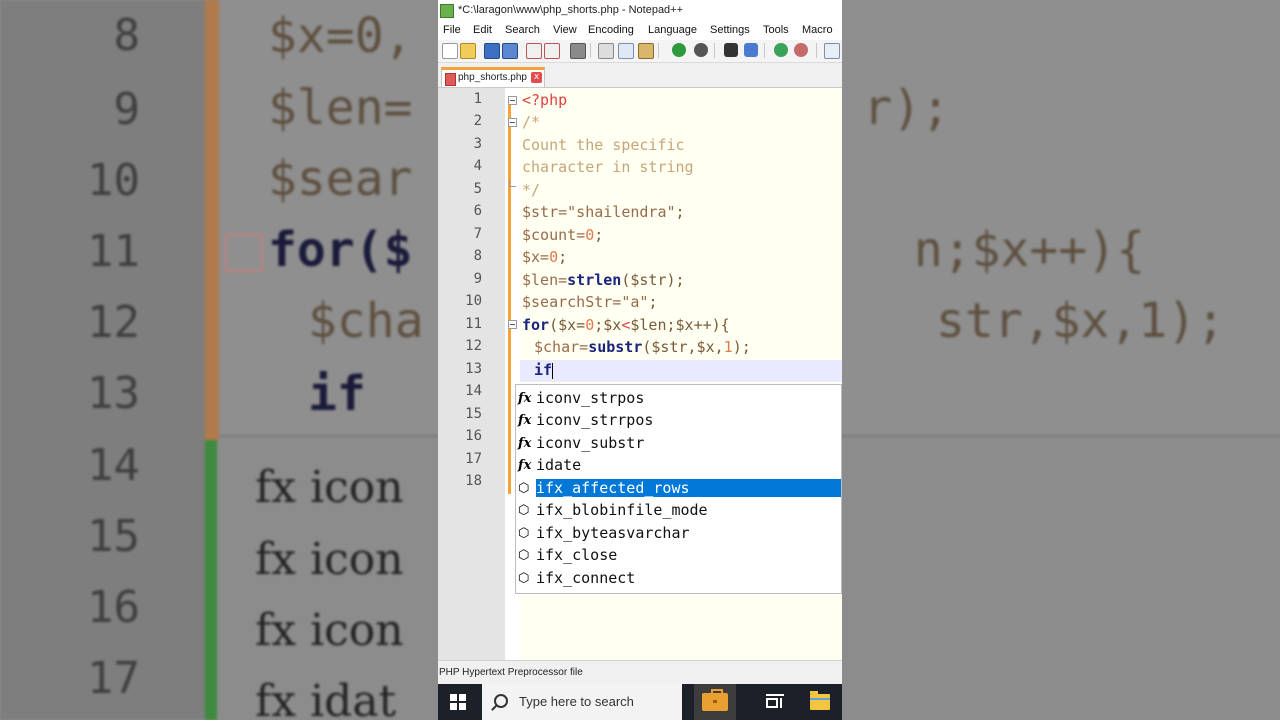 The width and height of the screenshot is (1280, 720). I want to click on line-number: 6, so click(477, 211).